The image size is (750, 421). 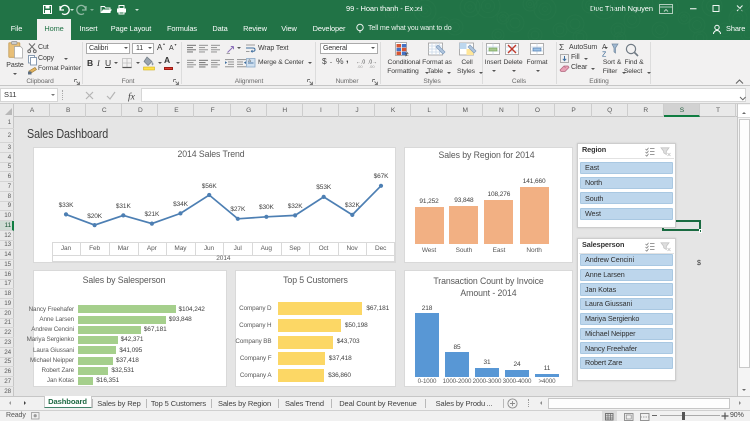 I want to click on svg-text: A, so click(x=604, y=47).